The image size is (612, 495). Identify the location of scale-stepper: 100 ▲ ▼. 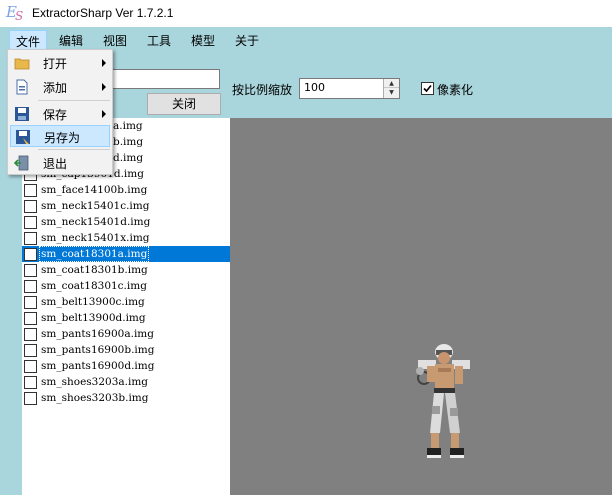
(349, 88).